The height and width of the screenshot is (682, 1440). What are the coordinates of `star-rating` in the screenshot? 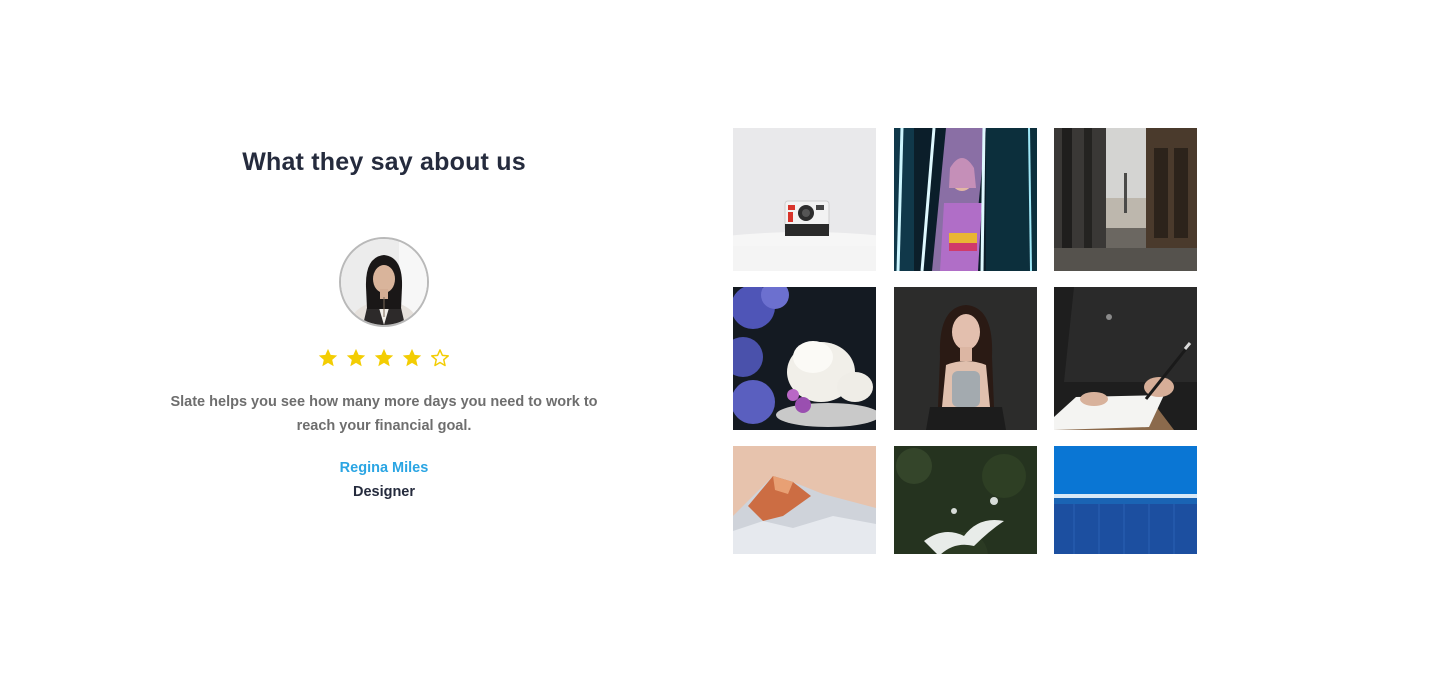 It's located at (384, 358).